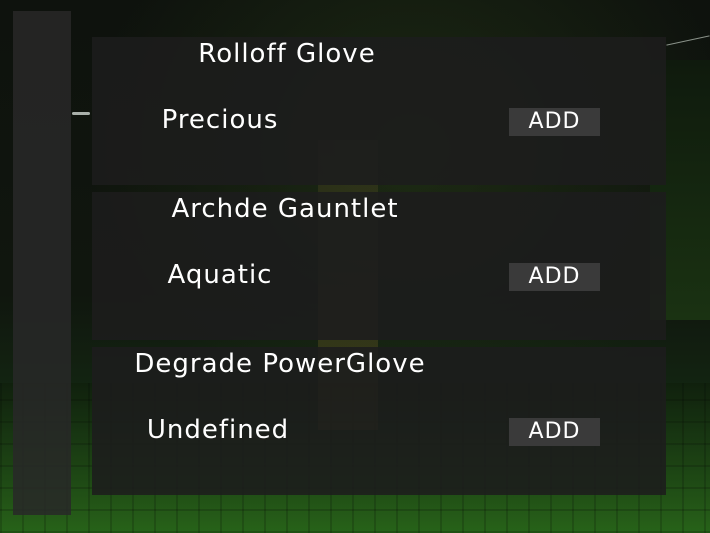 The width and height of the screenshot is (710, 533). I want to click on glove-rarity: Aquatic, so click(220, 275).